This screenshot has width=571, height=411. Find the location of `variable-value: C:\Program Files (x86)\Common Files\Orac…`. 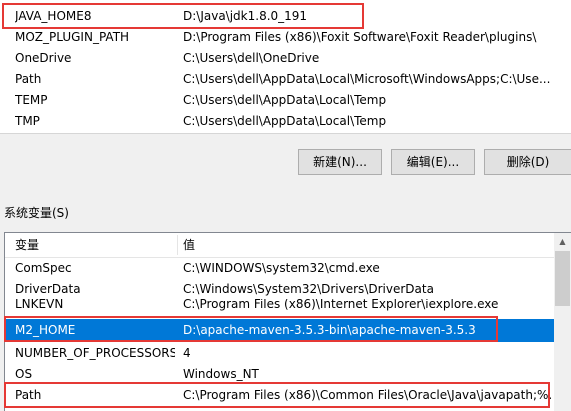

variable-value: C:\Program Files (x86)\Common Files\Orac… is located at coordinates (368, 395).